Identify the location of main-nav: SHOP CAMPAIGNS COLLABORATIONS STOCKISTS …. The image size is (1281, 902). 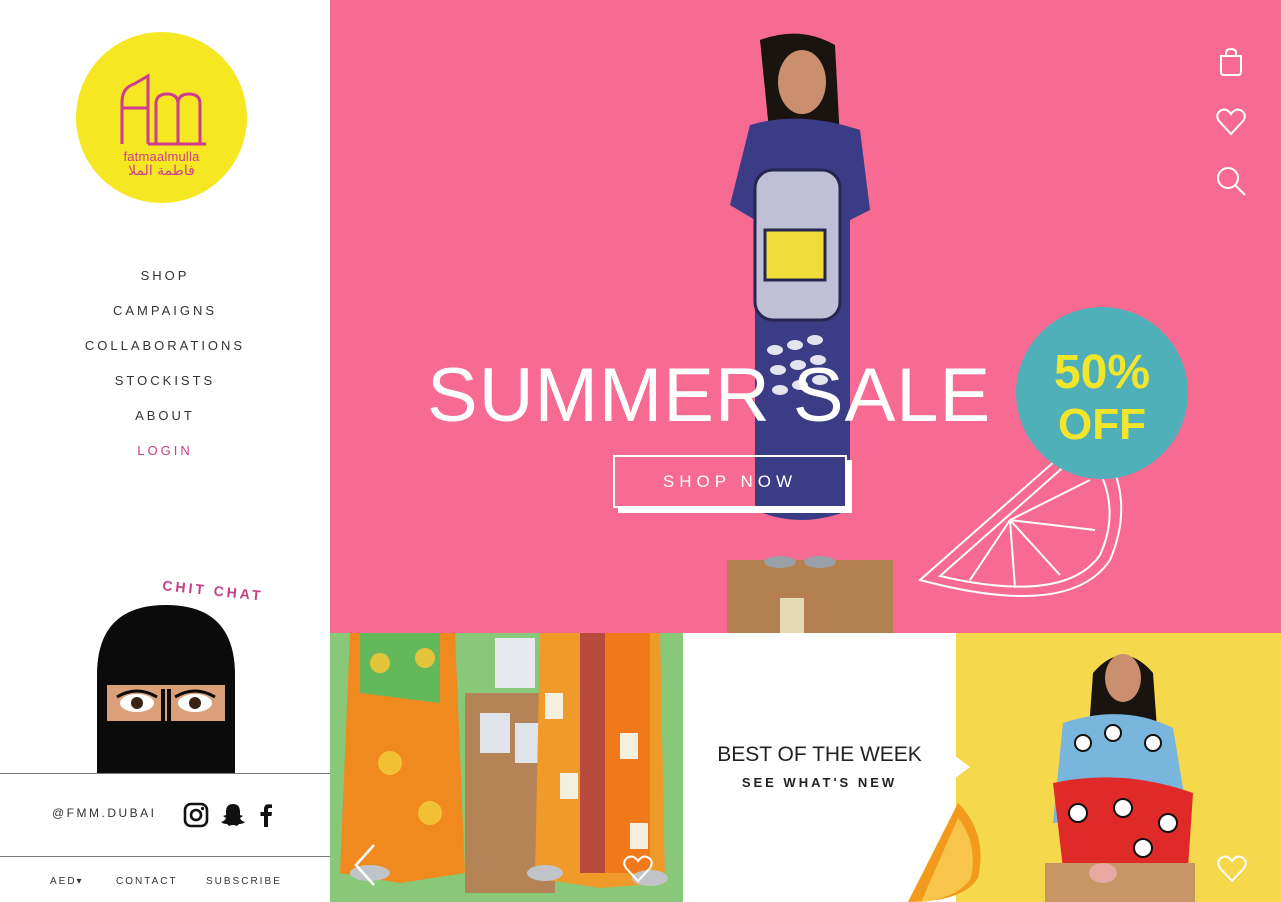
(165, 367).